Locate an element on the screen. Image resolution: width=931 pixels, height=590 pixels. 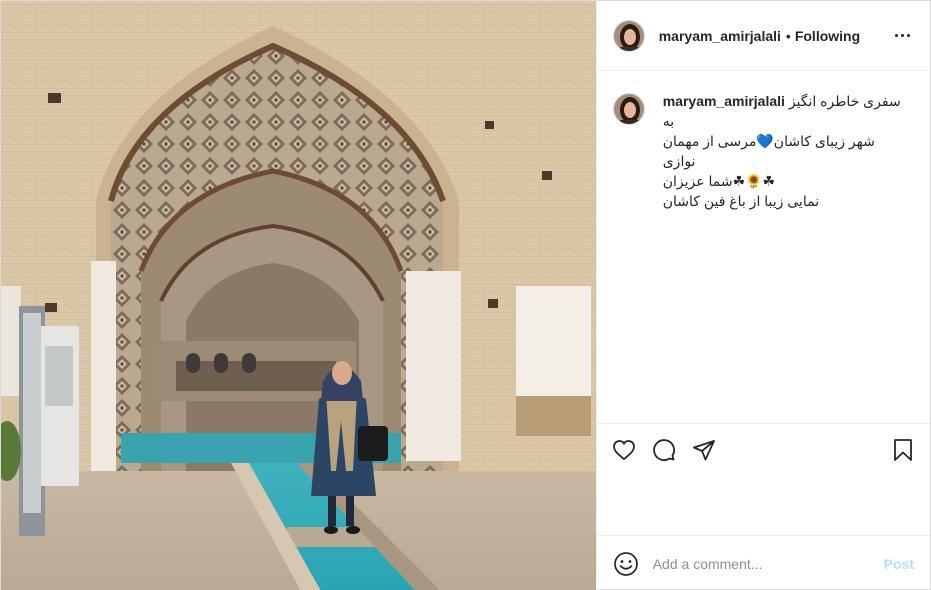
header-username: maryam_amirjalali is located at coordinates (720, 36).